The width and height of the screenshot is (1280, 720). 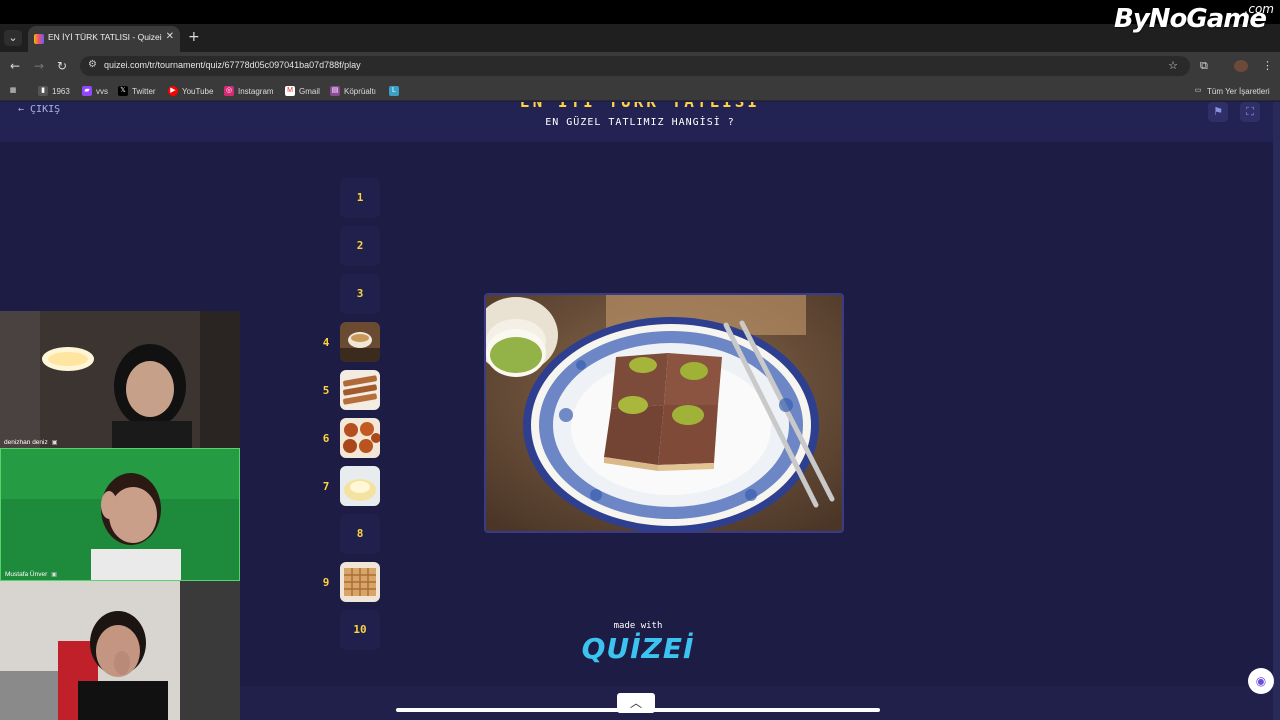 I want to click on browser-tab: EN İYİ TÜRK TATLISI - Quizei ✕, so click(x=104, y=39).